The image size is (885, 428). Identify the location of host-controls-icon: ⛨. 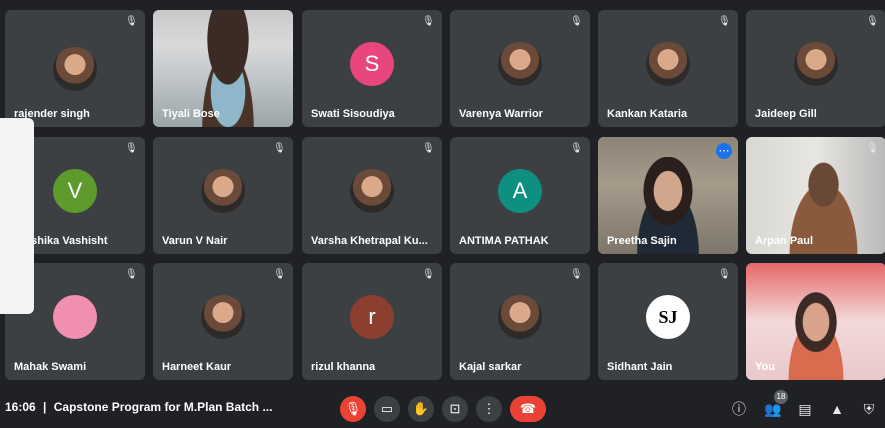
(869, 409).